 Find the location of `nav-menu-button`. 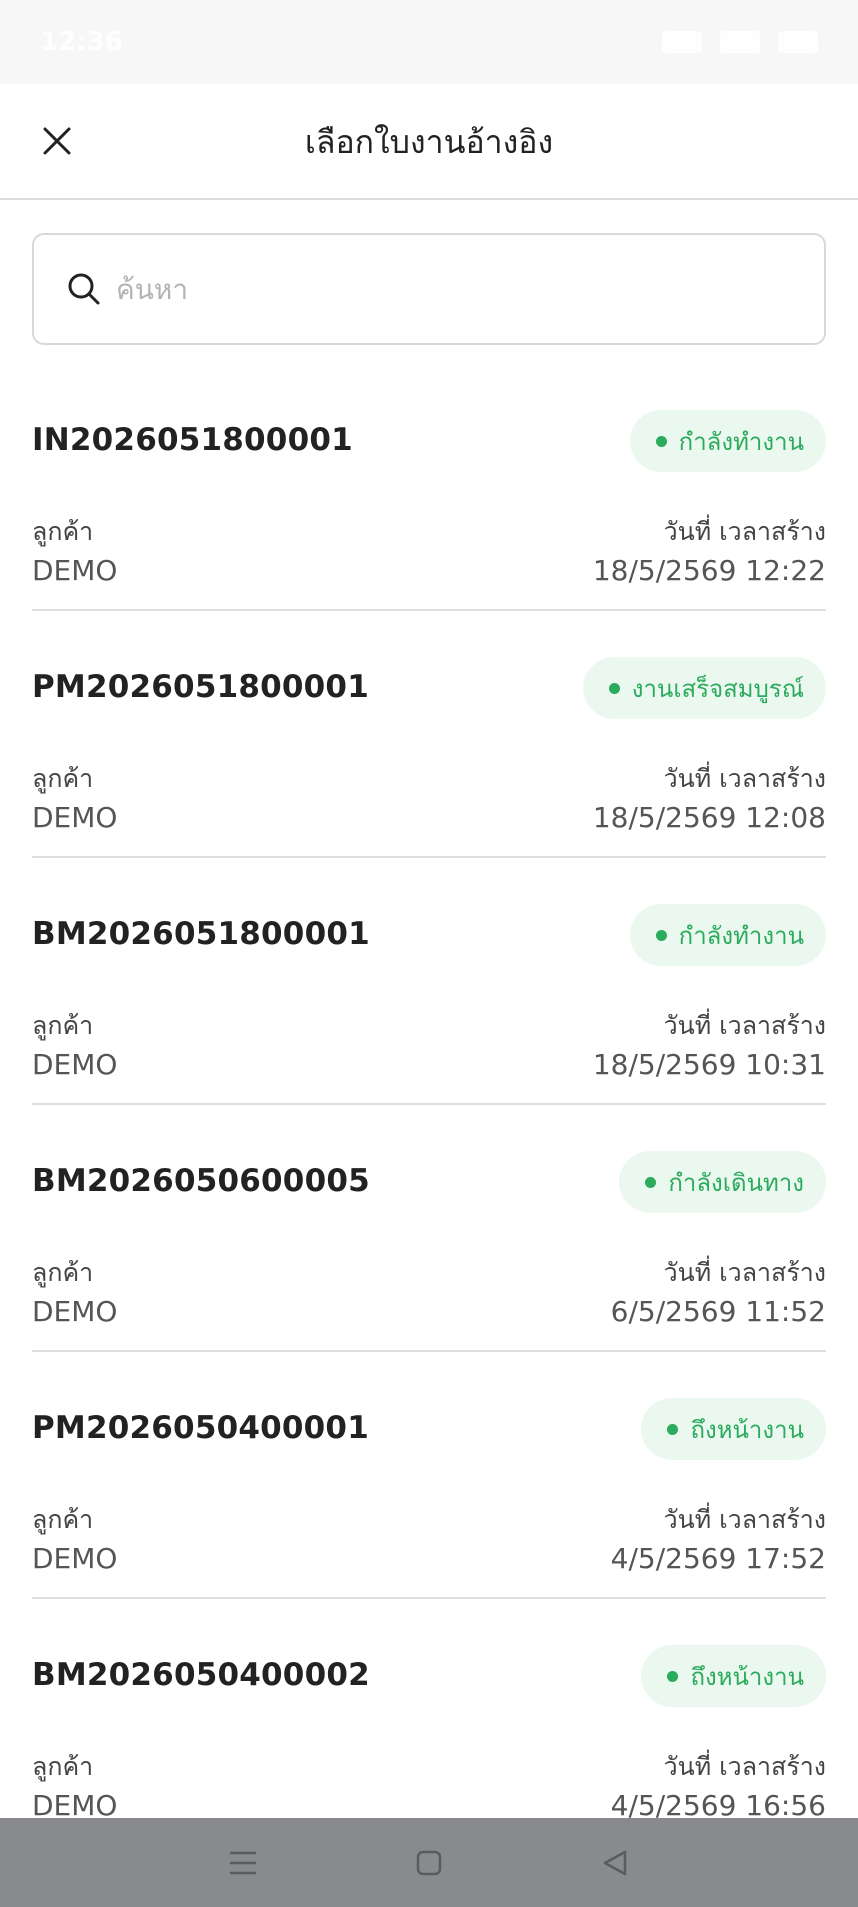

nav-menu-button is located at coordinates (243, 1863).